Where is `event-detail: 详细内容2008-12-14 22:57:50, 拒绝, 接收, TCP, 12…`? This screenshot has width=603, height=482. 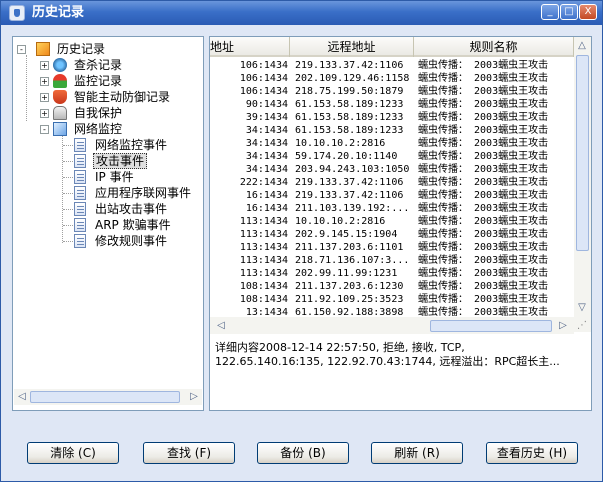 event-detail: 详细内容2008-12-14 22:57:50, 拒绝, 接收, TCP, 12… is located at coordinates (400, 355).